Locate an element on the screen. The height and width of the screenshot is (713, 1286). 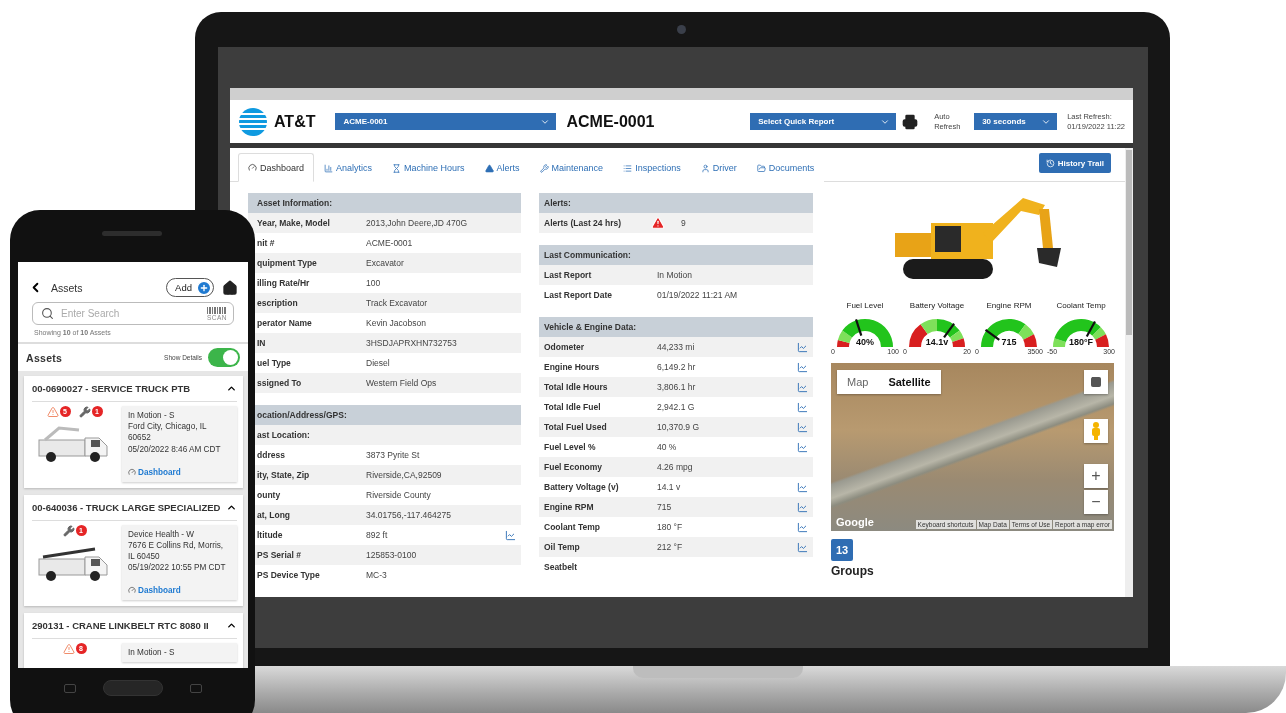
zoom-in-button: + is located at coordinates (1096, 476).